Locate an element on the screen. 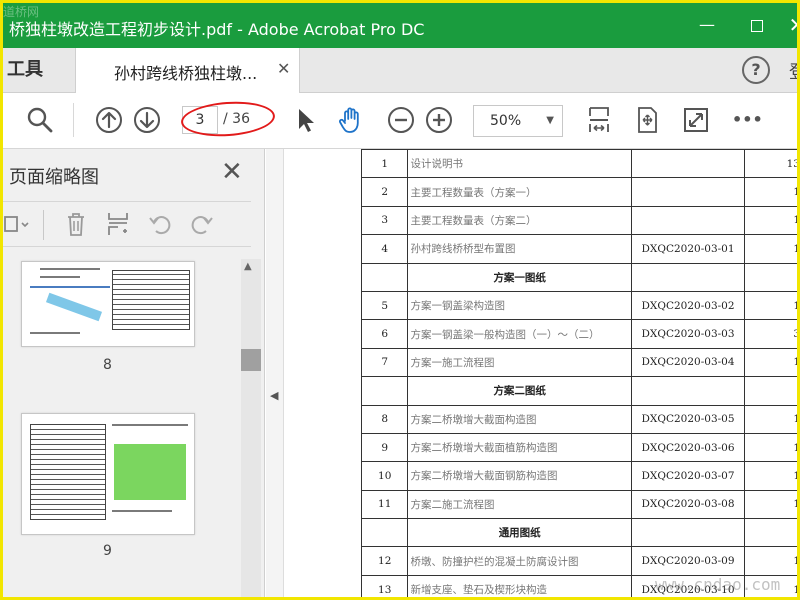  thumbnails-toolbar is located at coordinates (127, 224).